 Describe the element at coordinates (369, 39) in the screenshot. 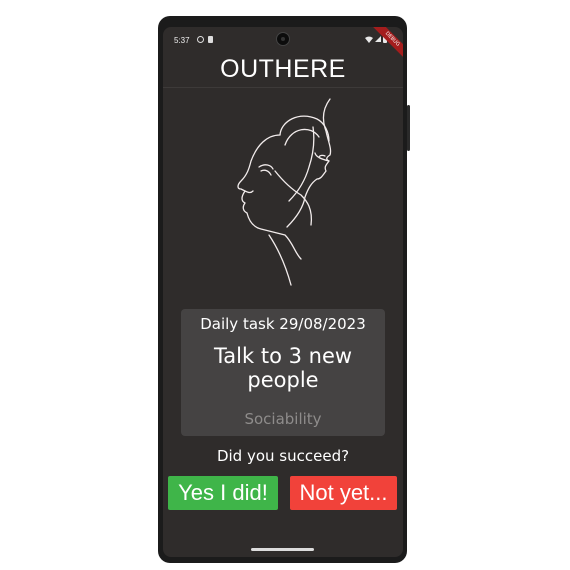

I see `wifi-icon` at that location.